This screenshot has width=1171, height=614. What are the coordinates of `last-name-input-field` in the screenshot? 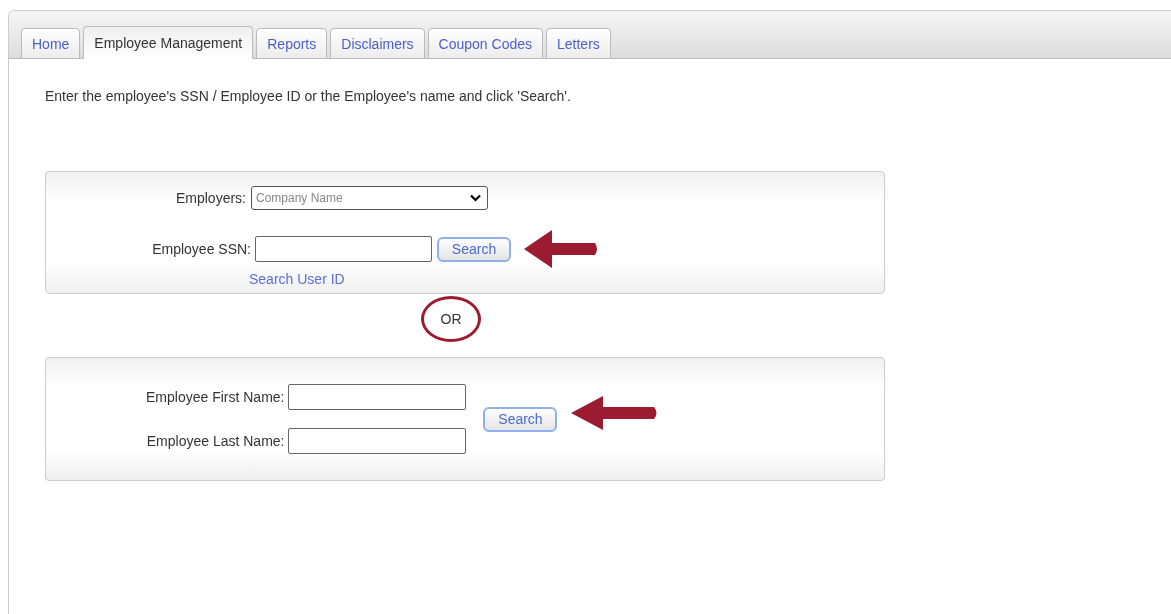 It's located at (377, 441).